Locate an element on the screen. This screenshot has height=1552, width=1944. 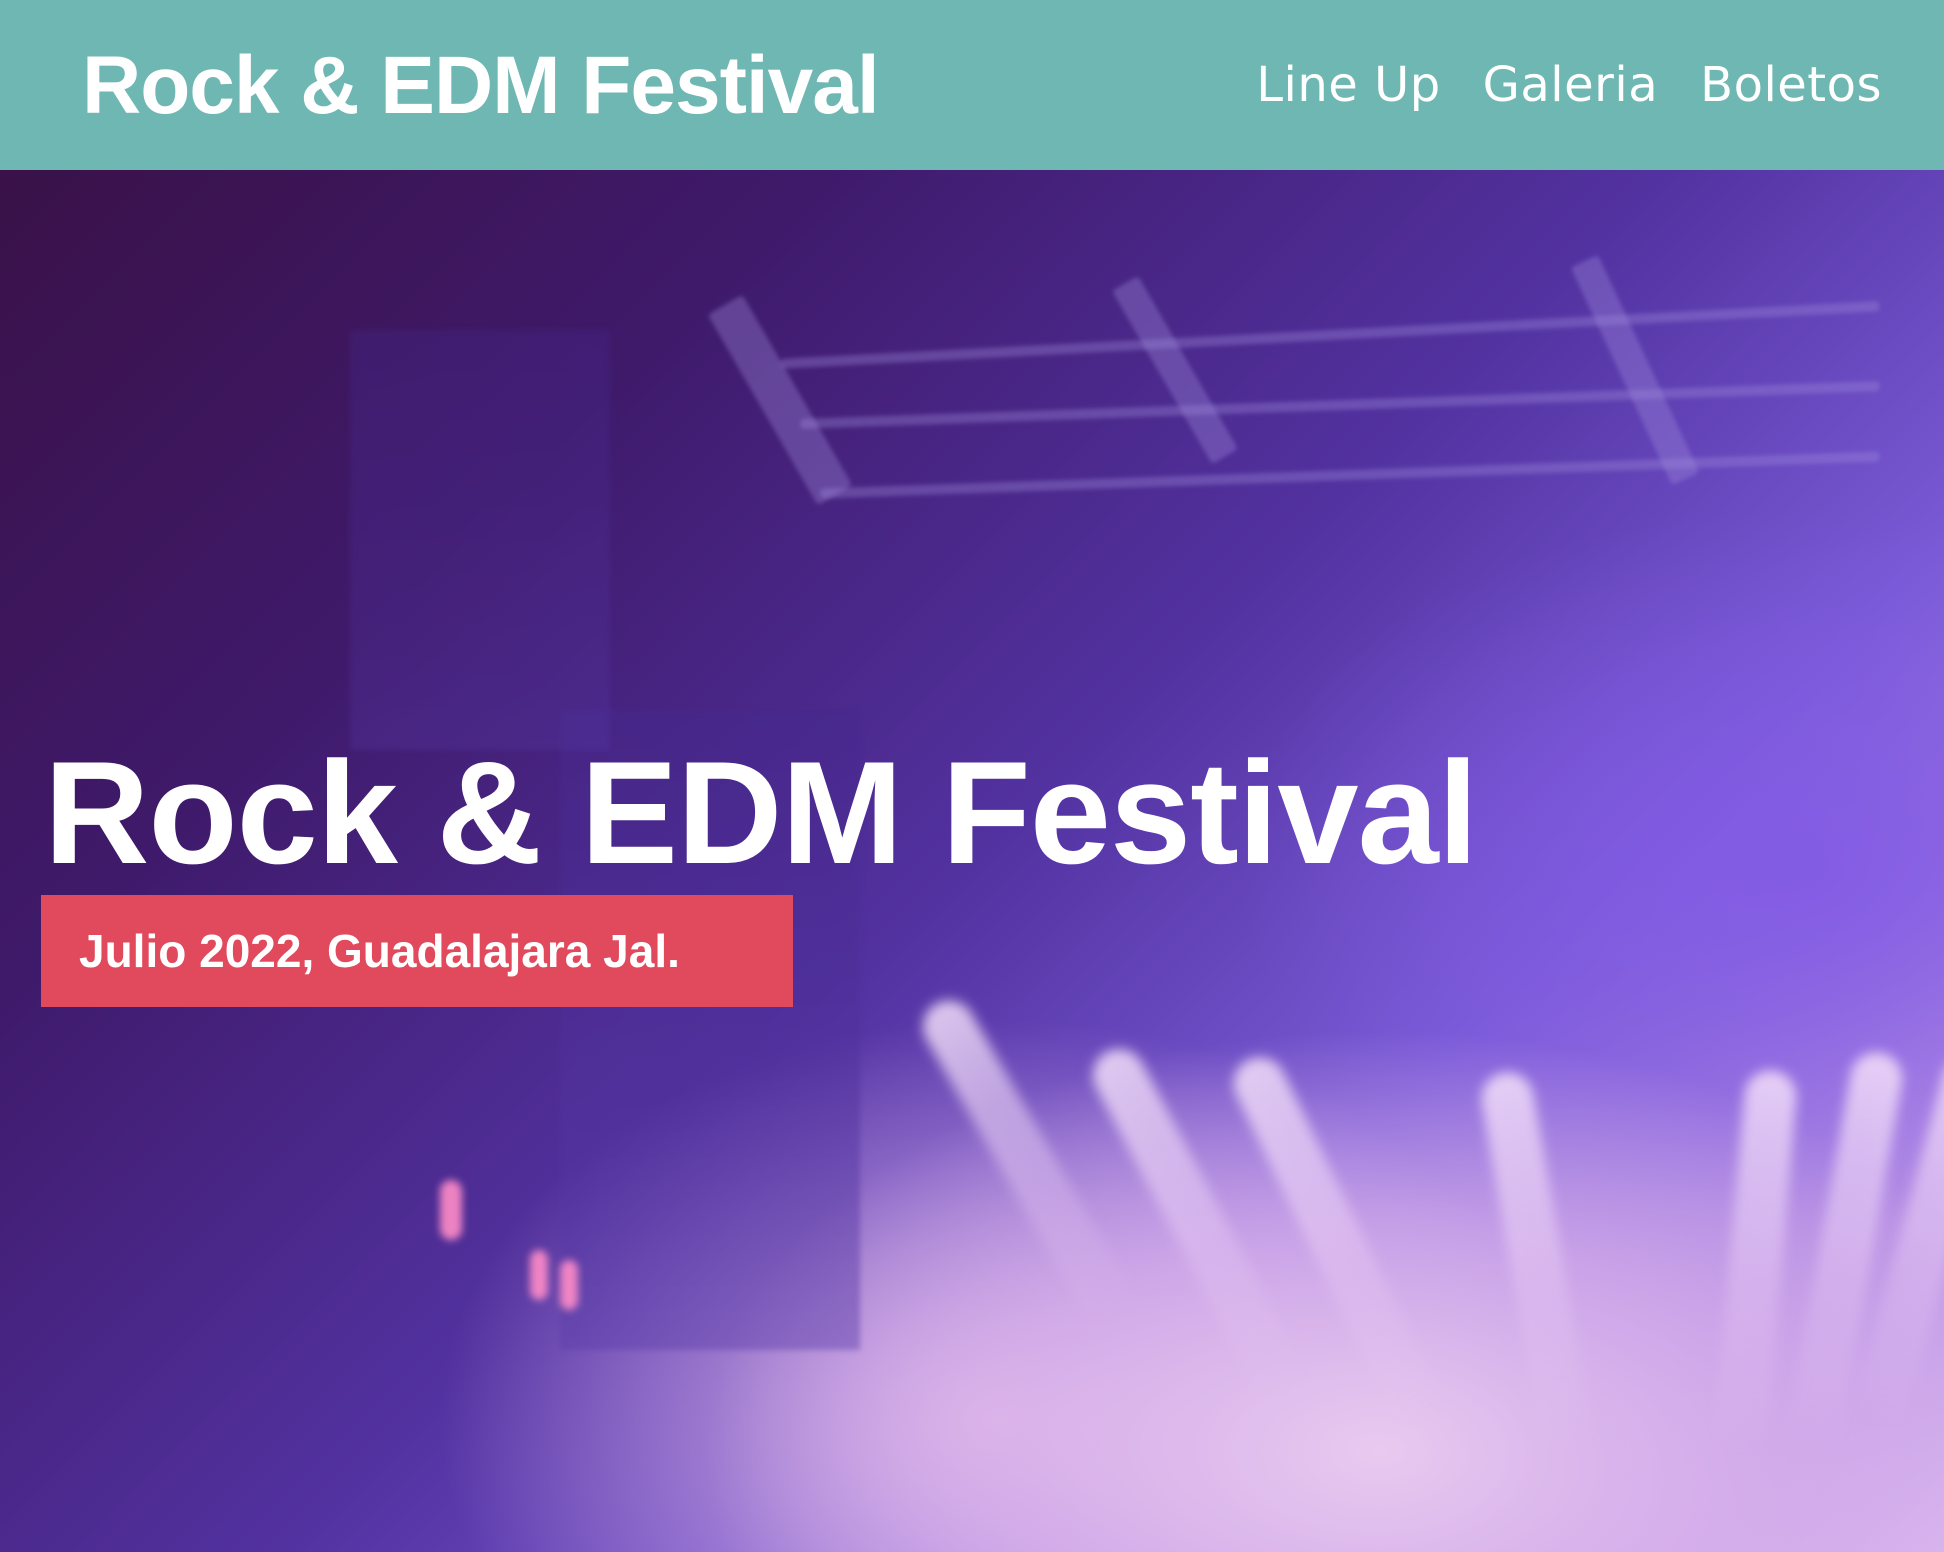
nav-link-line-up: Line Up is located at coordinates (1348, 85).